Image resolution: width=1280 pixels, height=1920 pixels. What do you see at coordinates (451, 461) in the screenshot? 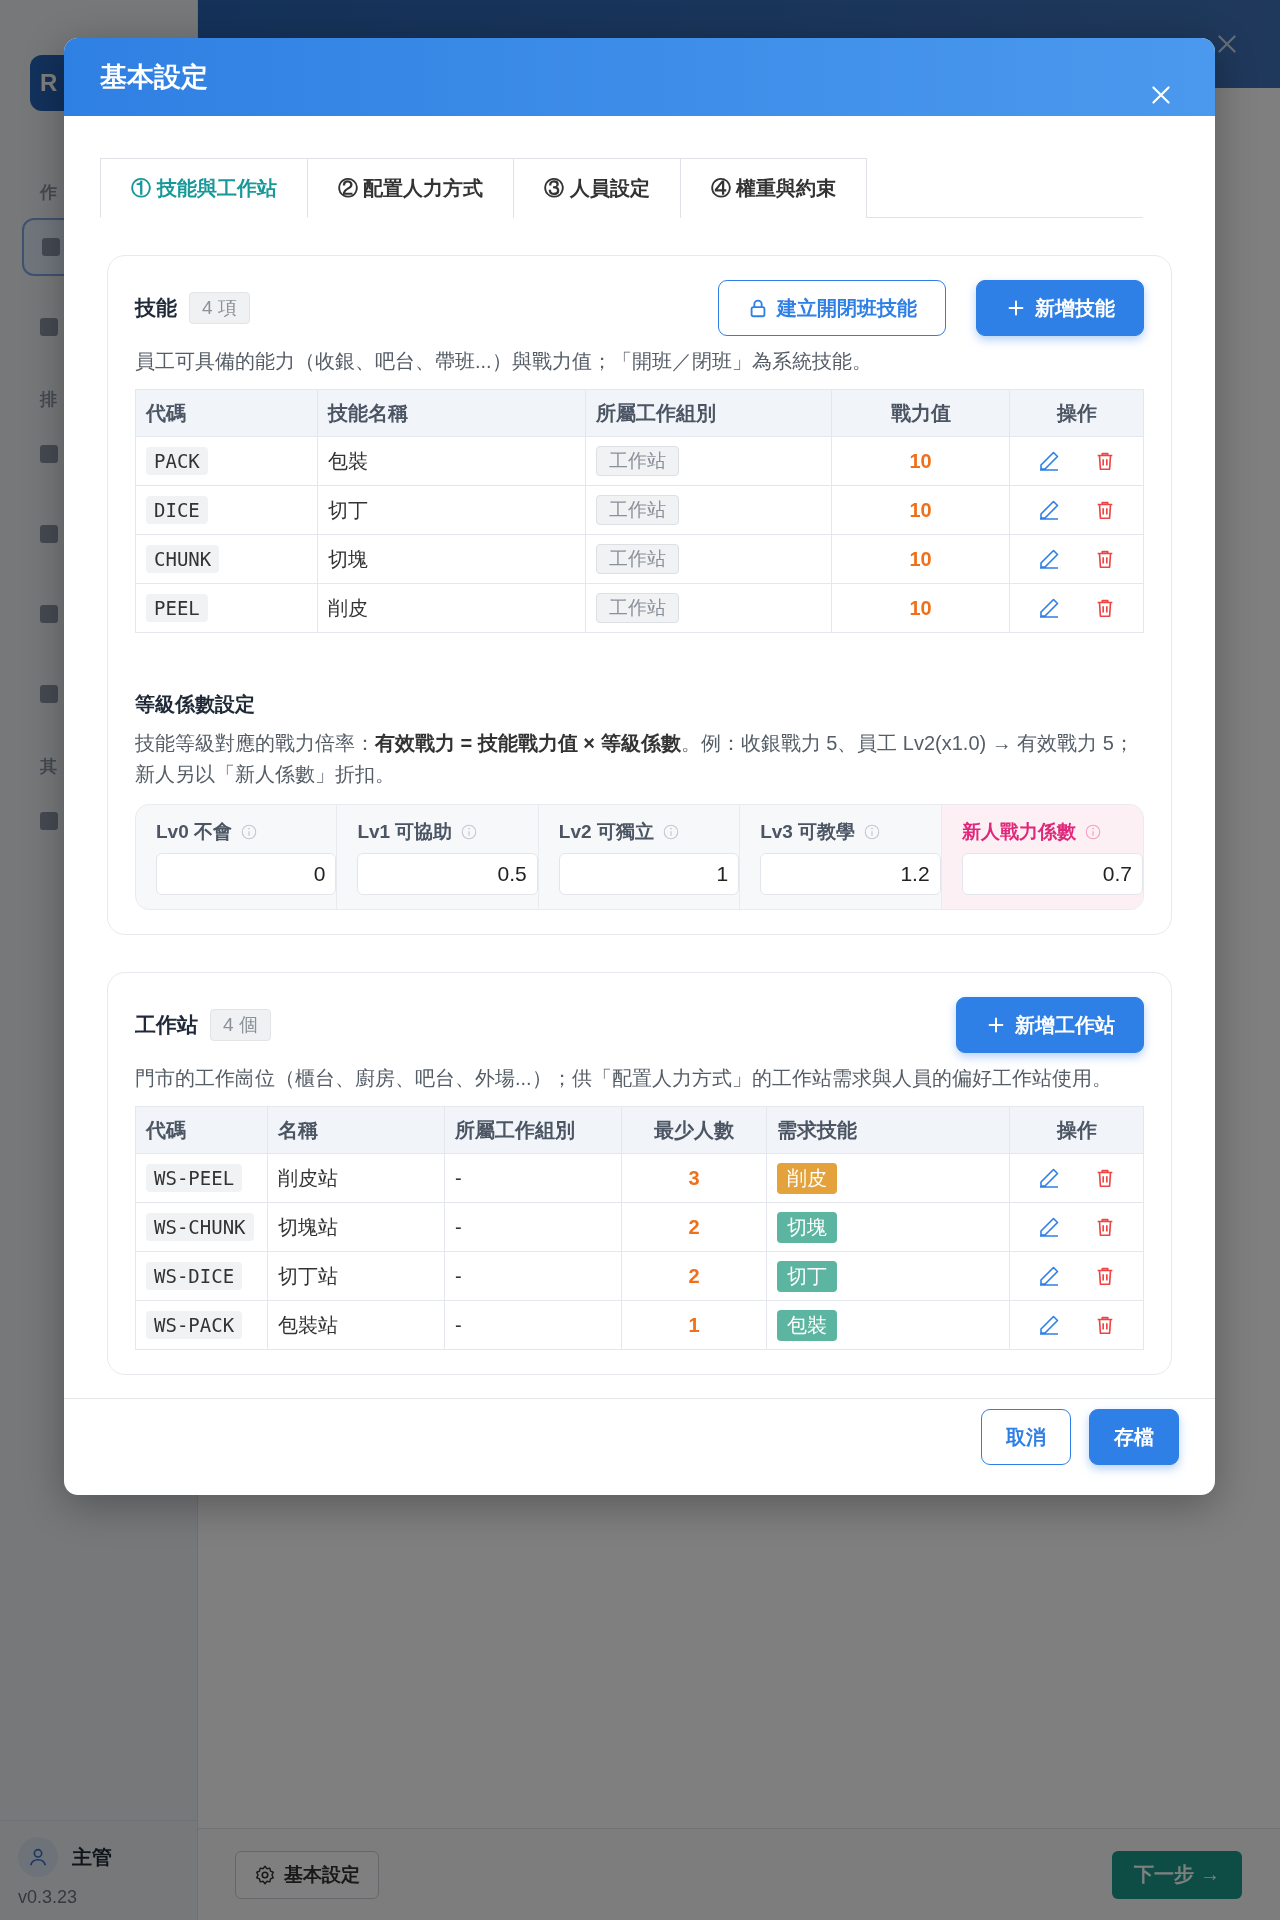
I see `table-cell: 包裝` at bounding box center [451, 461].